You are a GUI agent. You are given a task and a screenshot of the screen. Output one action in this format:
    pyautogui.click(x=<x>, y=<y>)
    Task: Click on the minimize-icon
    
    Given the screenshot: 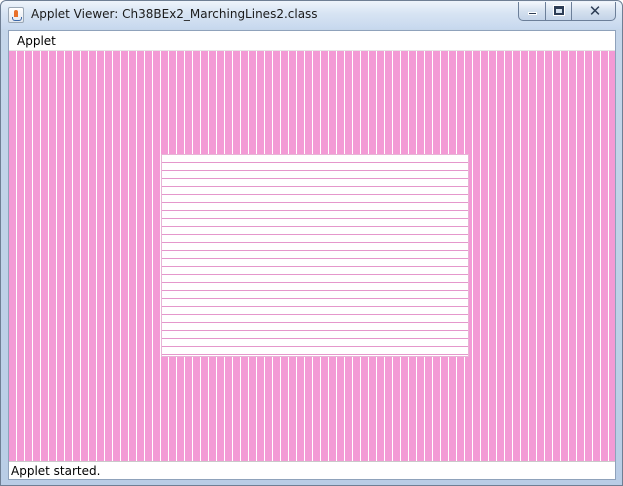 What is the action you would take?
    pyautogui.click(x=532, y=13)
    